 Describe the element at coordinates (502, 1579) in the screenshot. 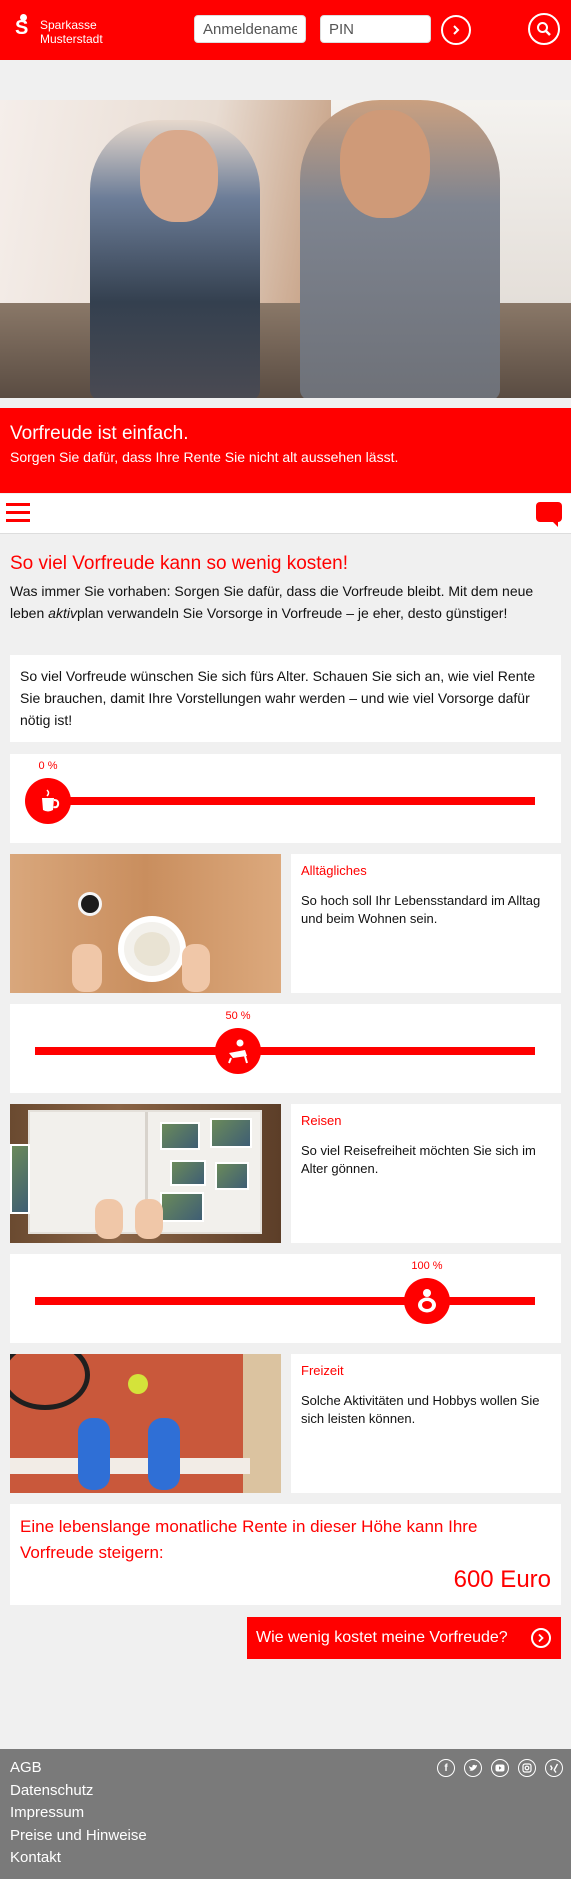

I see `pension-amount: 600 Euro` at that location.